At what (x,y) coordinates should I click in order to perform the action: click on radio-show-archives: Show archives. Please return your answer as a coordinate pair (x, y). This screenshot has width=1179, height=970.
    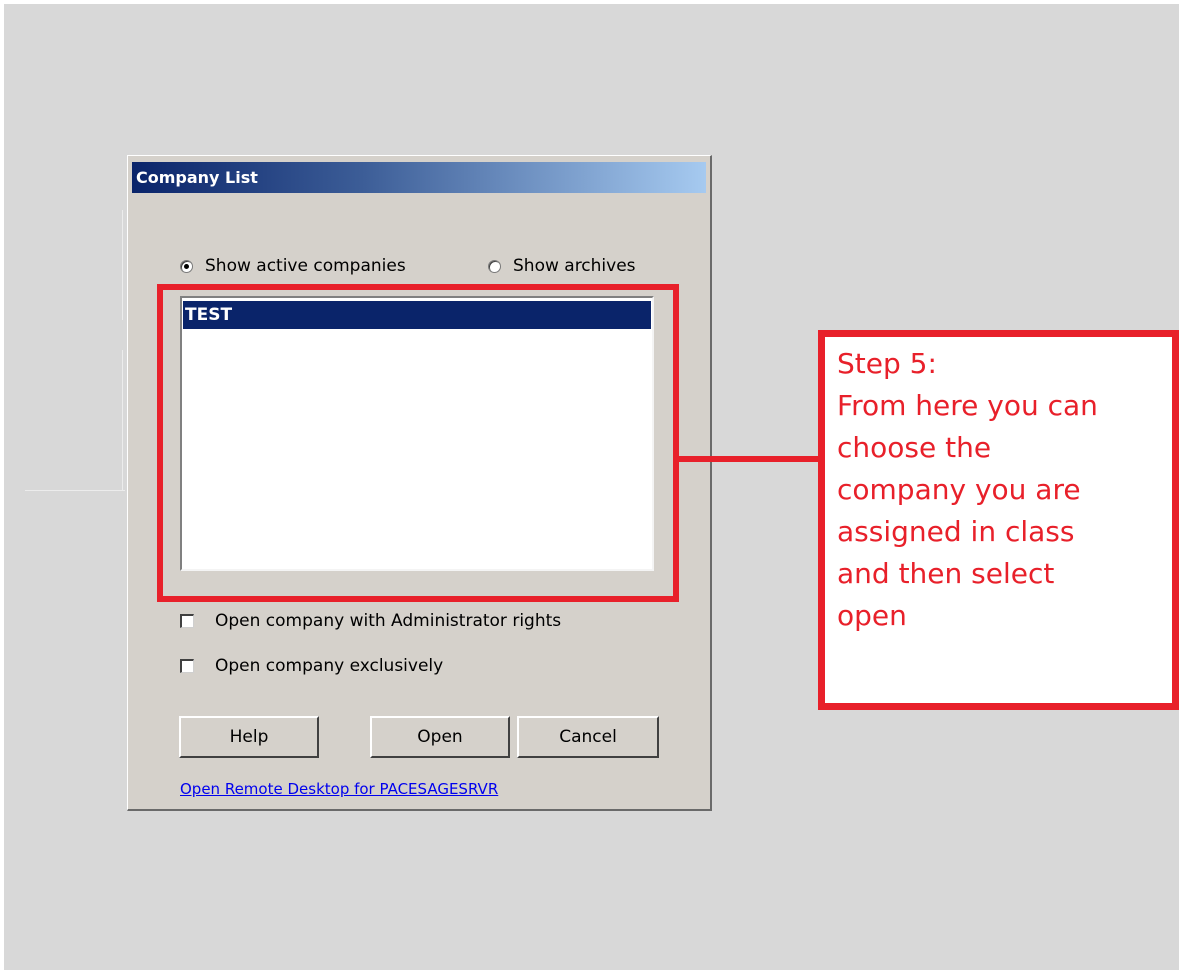
    Looking at the image, I should click on (562, 266).